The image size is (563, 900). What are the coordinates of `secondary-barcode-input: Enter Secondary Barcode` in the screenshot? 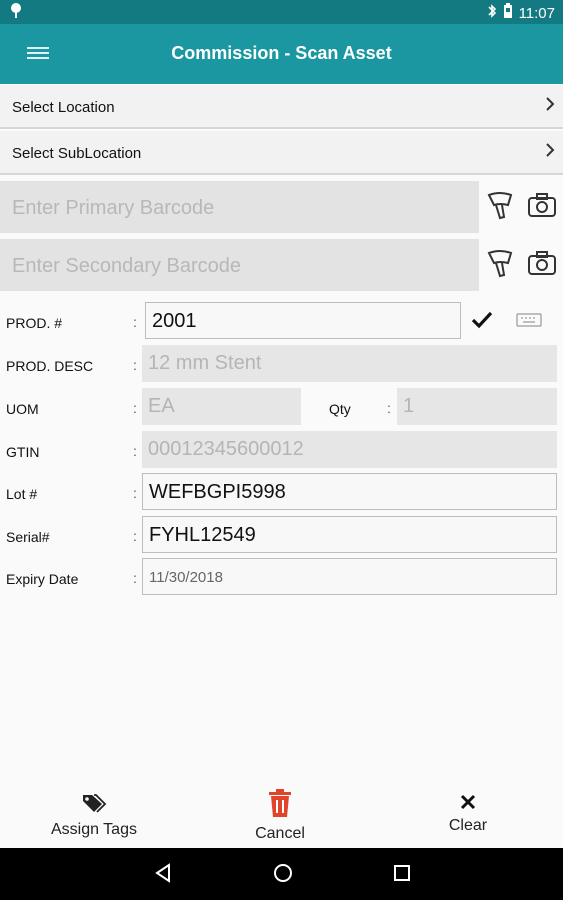 It's located at (239, 265).